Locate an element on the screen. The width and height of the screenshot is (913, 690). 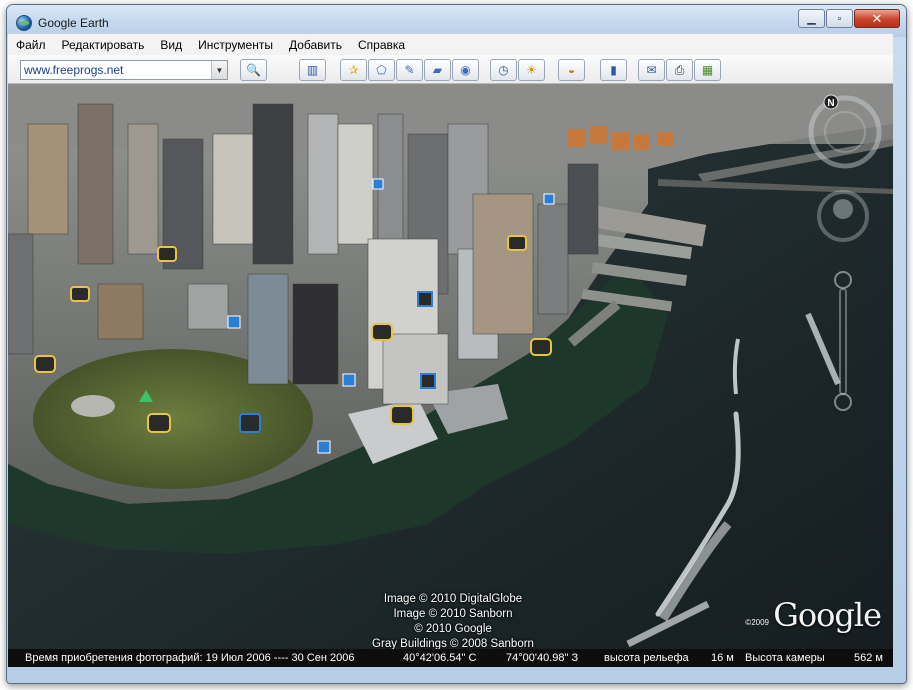
print-icon: ⎙ is located at coordinates (679, 70).